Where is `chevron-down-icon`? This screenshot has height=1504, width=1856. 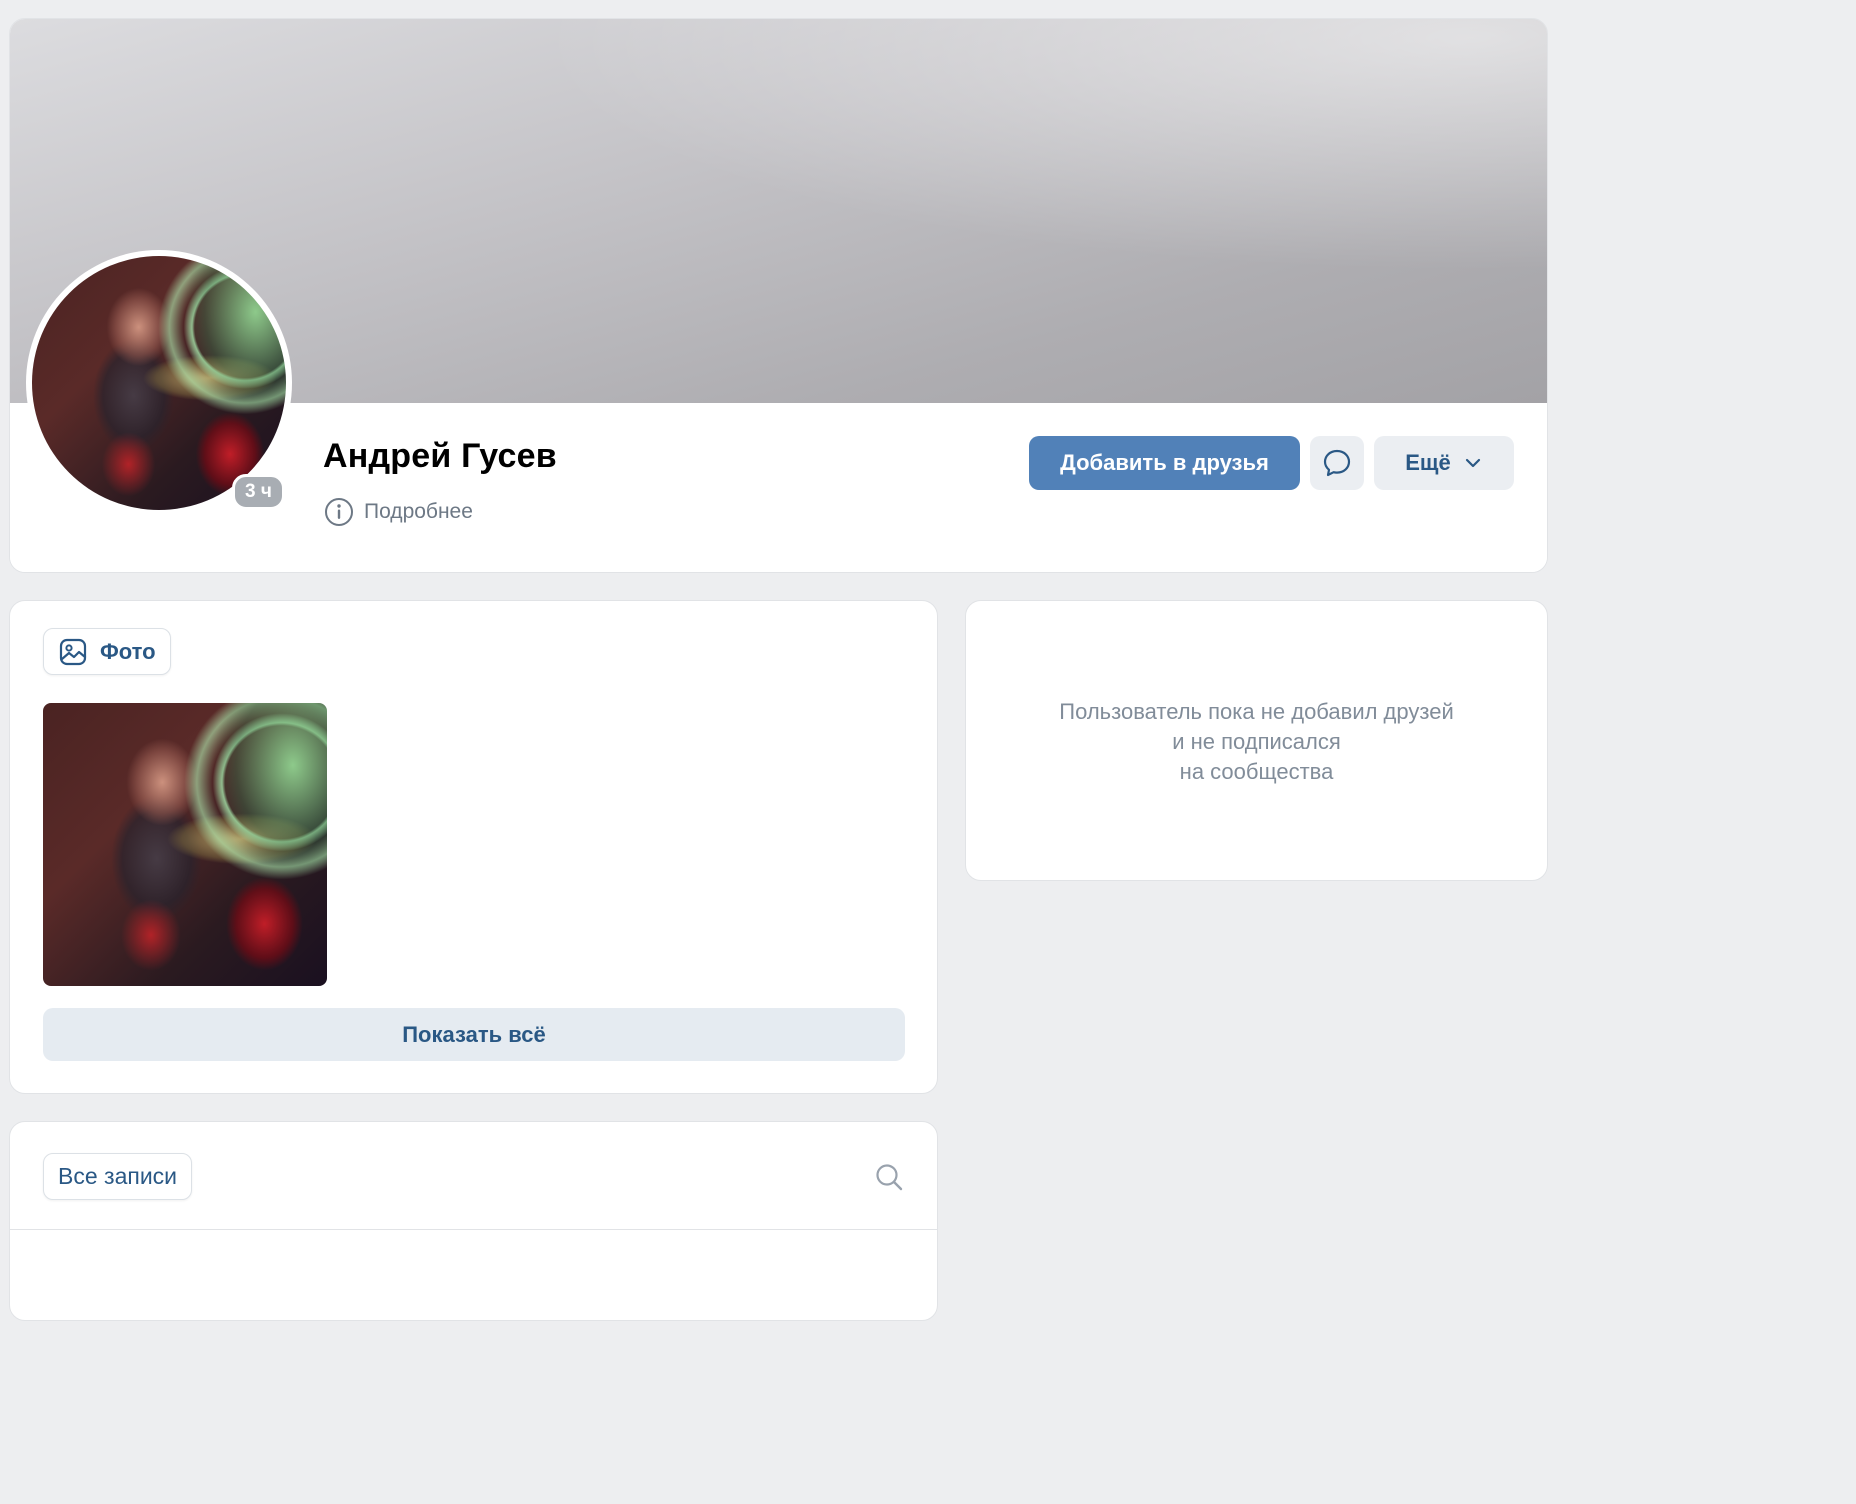 chevron-down-icon is located at coordinates (1472, 463).